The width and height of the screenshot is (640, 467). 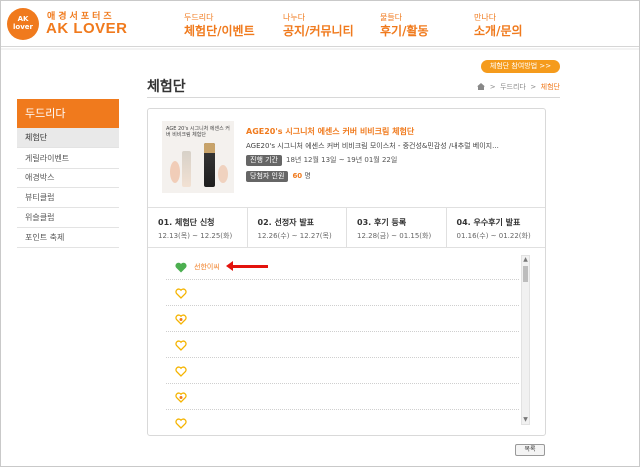 What do you see at coordinates (520, 66) in the screenshot?
I see `participation-guide-button: 체험단 참여방법 >>` at bounding box center [520, 66].